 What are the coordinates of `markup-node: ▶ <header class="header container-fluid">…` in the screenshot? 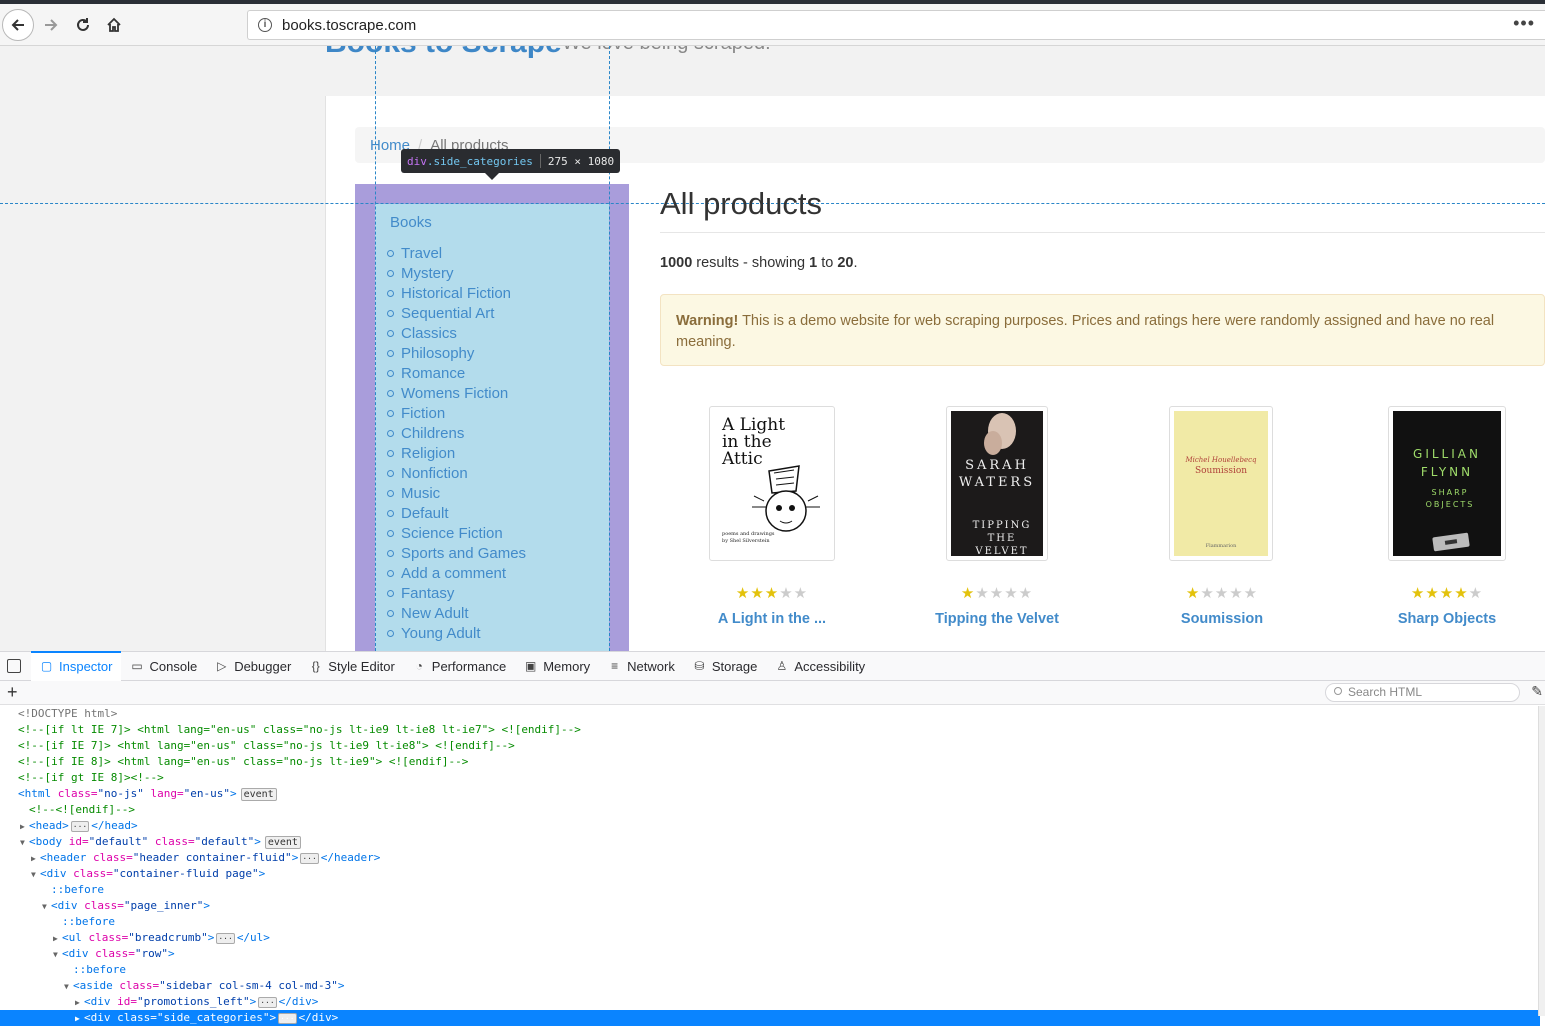 It's located at (770, 858).